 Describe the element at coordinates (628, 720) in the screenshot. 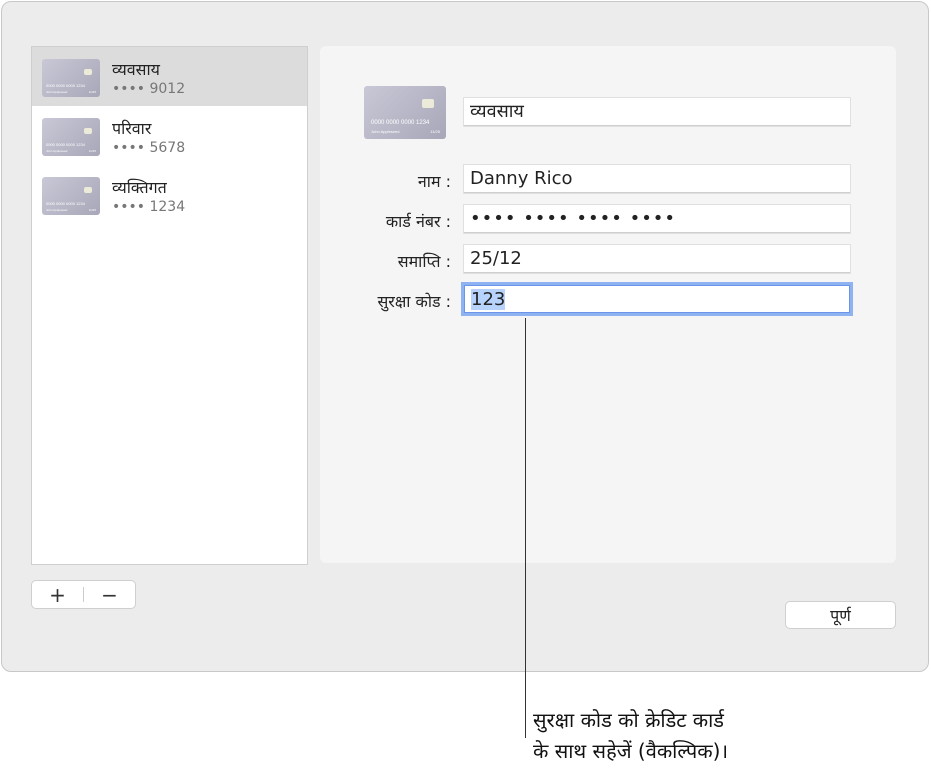

I see `callout-line-1: सुरक्षा कोड को क्रेडिट कार्ड` at that location.